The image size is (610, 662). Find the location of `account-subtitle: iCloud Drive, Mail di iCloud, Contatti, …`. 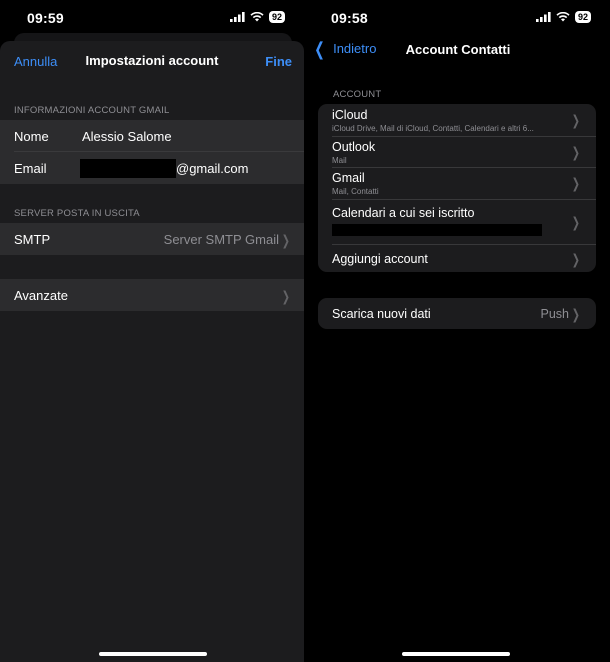

account-subtitle: iCloud Drive, Mail di iCloud, Contatti, … is located at coordinates (433, 128).